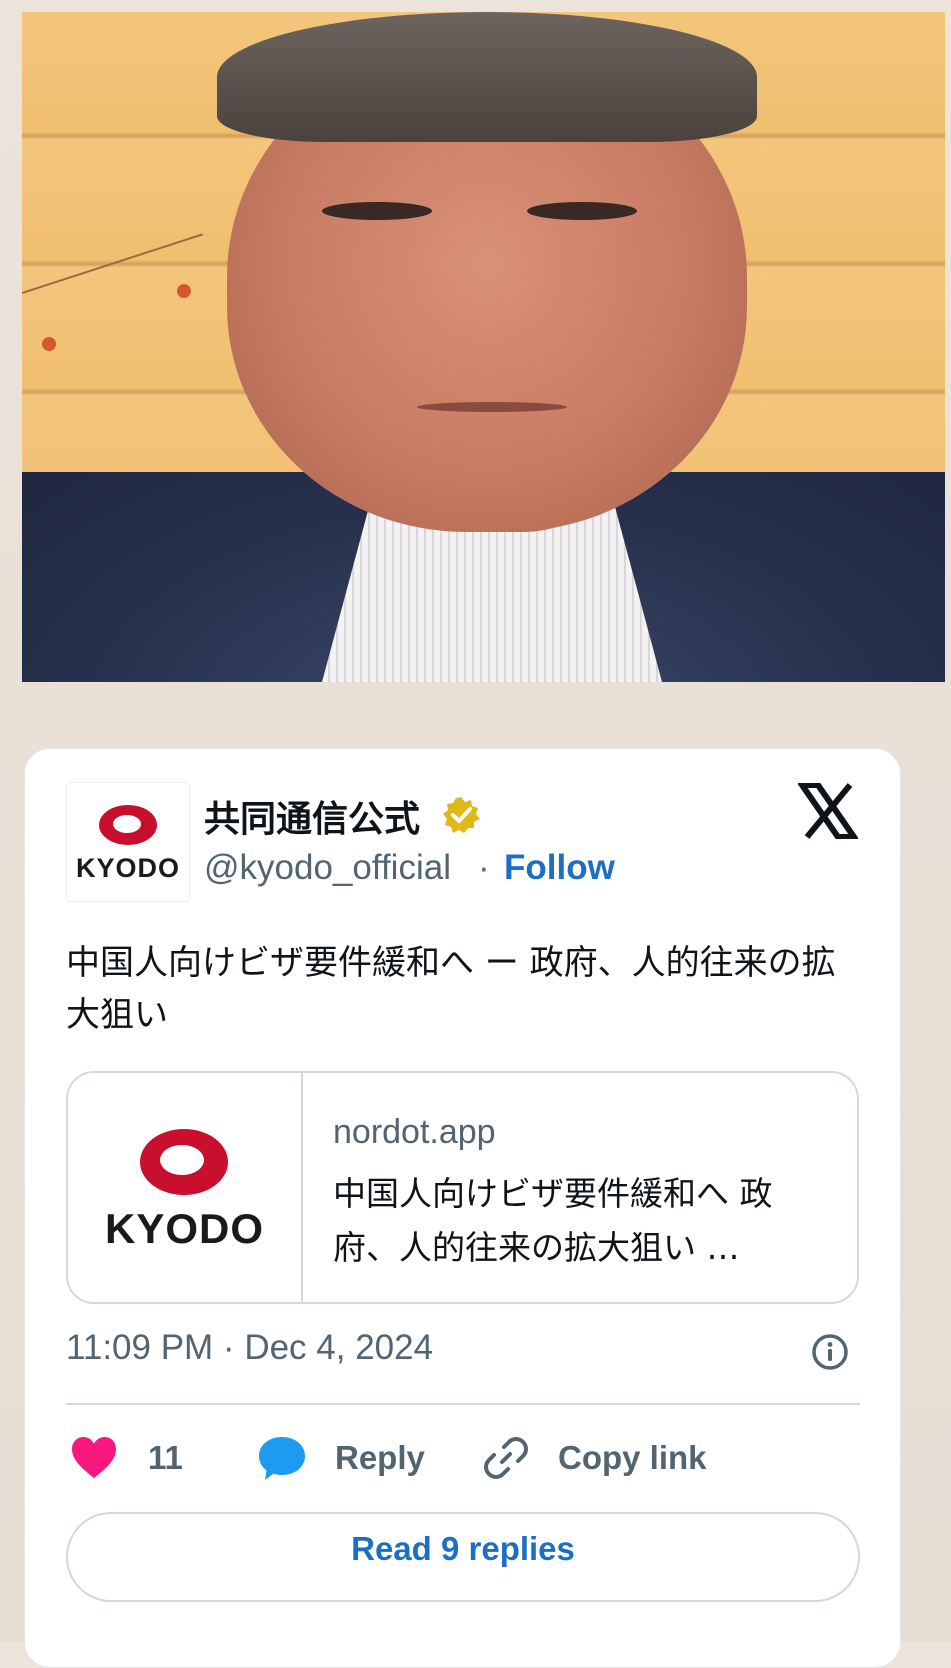 This screenshot has height=1668, width=951. Describe the element at coordinates (632, 1457) in the screenshot. I see `copy-link-label: Copy link` at that location.